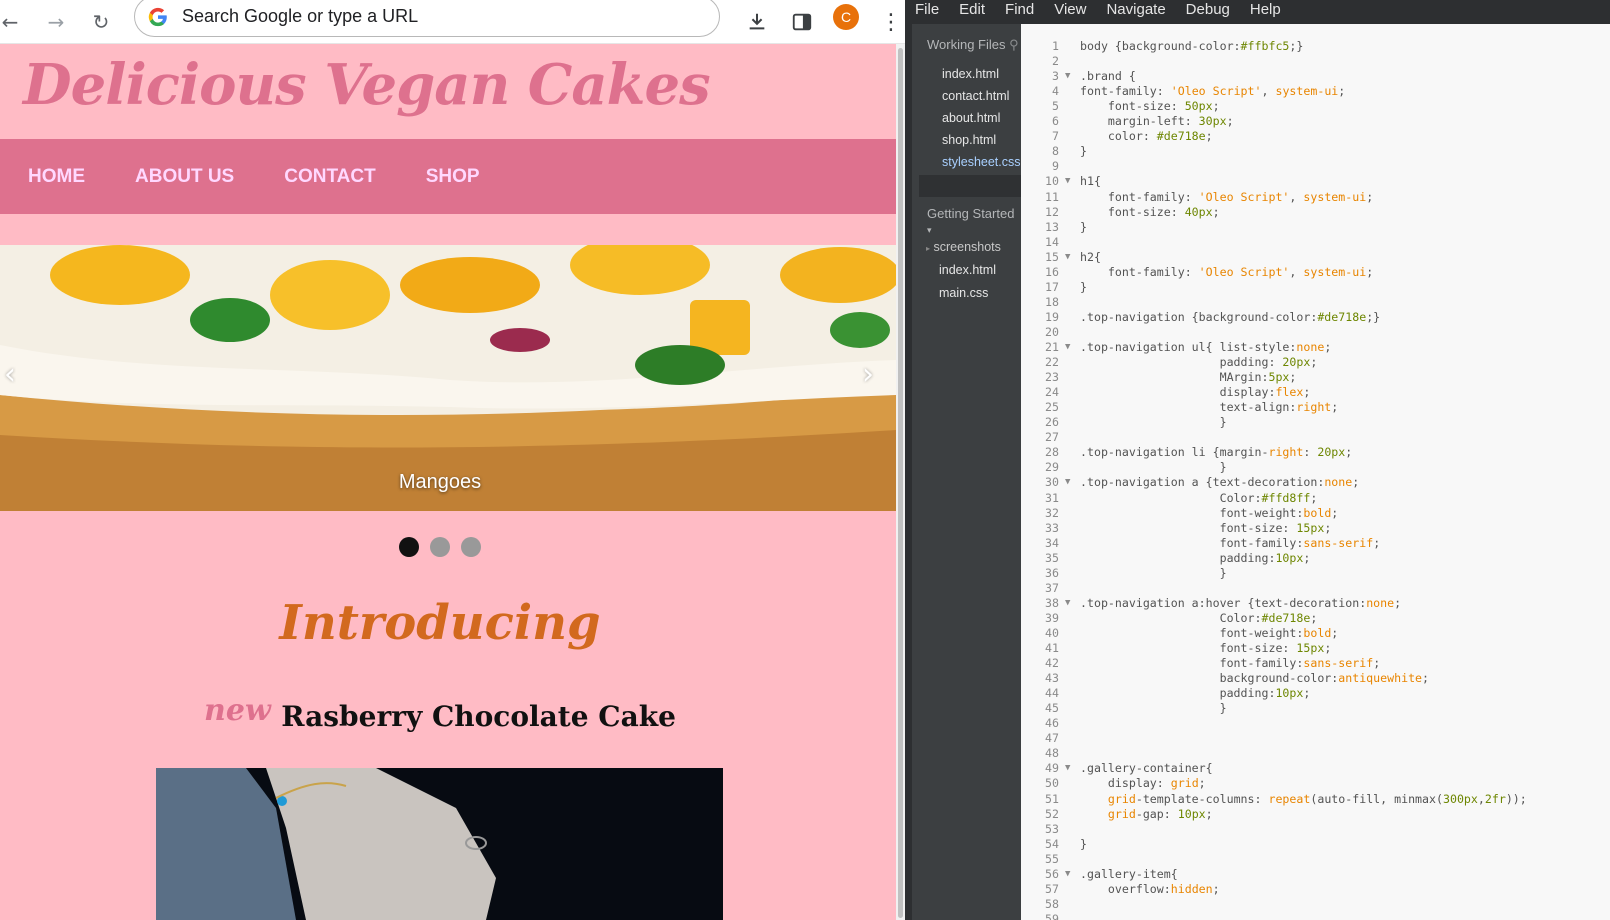 The height and width of the screenshot is (920, 1610). I want to click on slider-next-arrow: ›, so click(868, 374).